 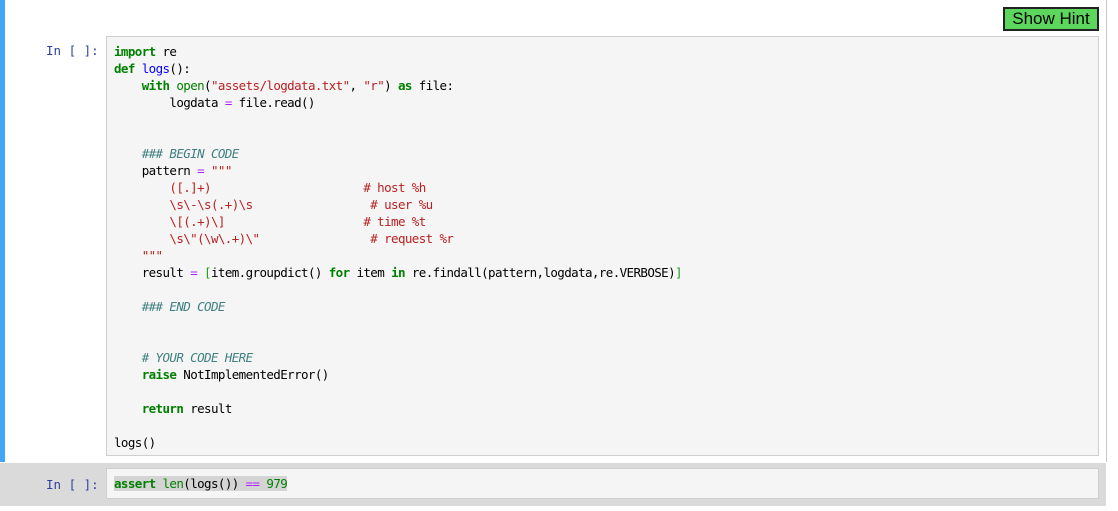 What do you see at coordinates (159, 374) in the screenshot?
I see `keyword: raise` at bounding box center [159, 374].